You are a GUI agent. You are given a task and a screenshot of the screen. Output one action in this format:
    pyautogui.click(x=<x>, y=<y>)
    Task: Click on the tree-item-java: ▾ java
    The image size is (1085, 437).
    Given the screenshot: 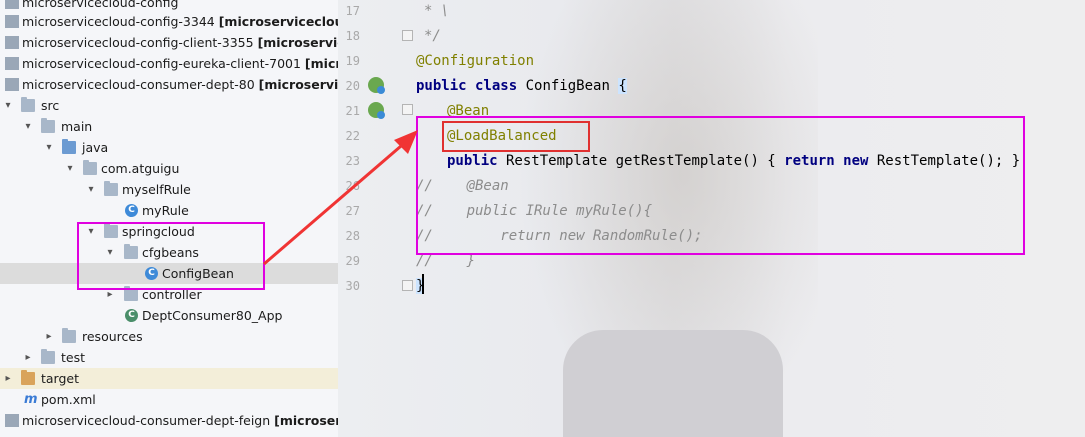 What is the action you would take?
    pyautogui.click(x=169, y=147)
    